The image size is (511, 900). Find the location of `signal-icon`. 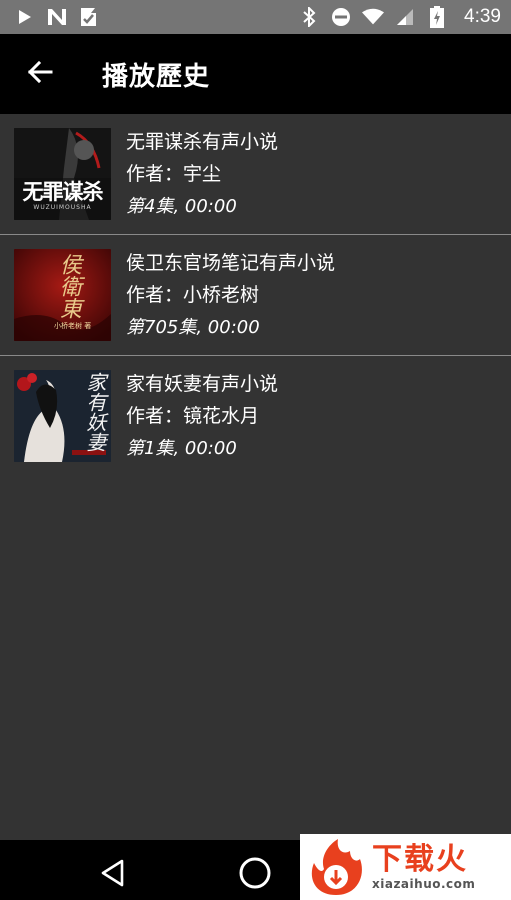

signal-icon is located at coordinates (405, 17).